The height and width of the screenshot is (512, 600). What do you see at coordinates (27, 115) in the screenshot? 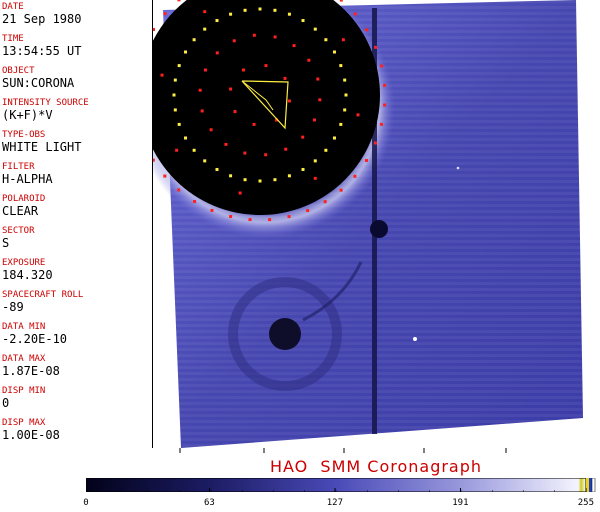
I see `metadata-value: (K+F)*V` at bounding box center [27, 115].